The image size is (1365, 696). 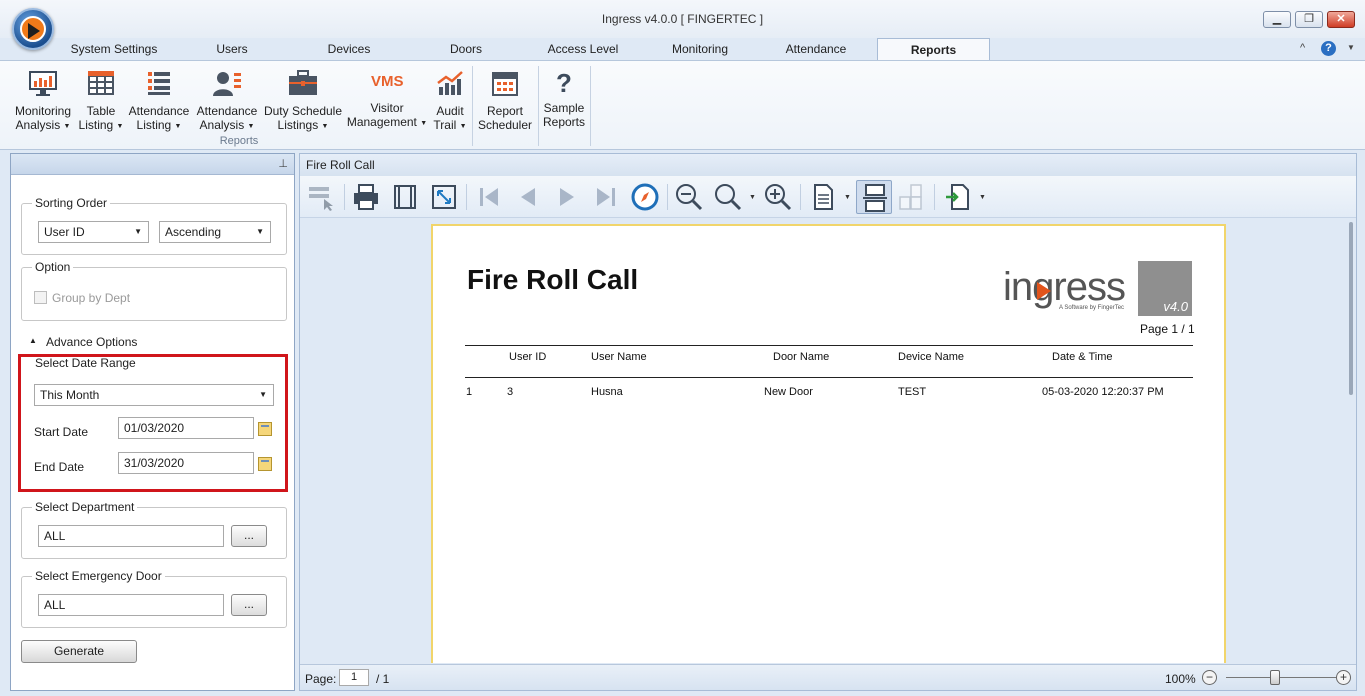 What do you see at coordinates (816, 49) in the screenshot?
I see `tab-attendance: Attendance` at bounding box center [816, 49].